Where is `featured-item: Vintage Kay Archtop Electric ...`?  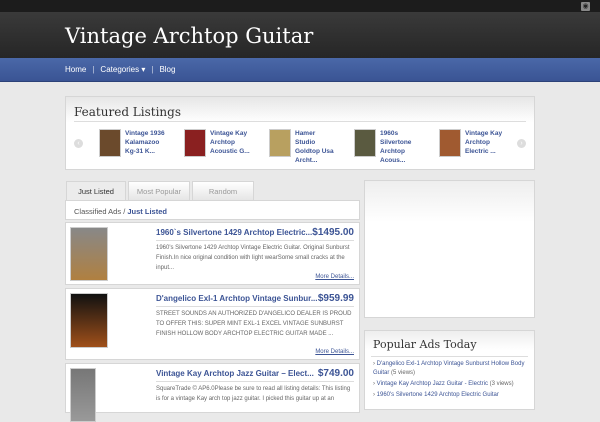
featured-item: Vintage Kay Archtop Electric ... is located at coordinates (473, 143).